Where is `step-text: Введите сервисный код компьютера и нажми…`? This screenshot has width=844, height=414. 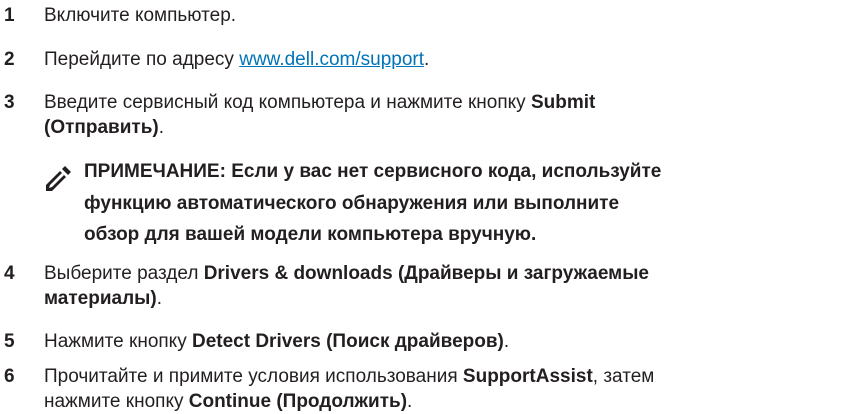 step-text: Введите сервисный код компьютера и нажми… is located at coordinates (434, 115).